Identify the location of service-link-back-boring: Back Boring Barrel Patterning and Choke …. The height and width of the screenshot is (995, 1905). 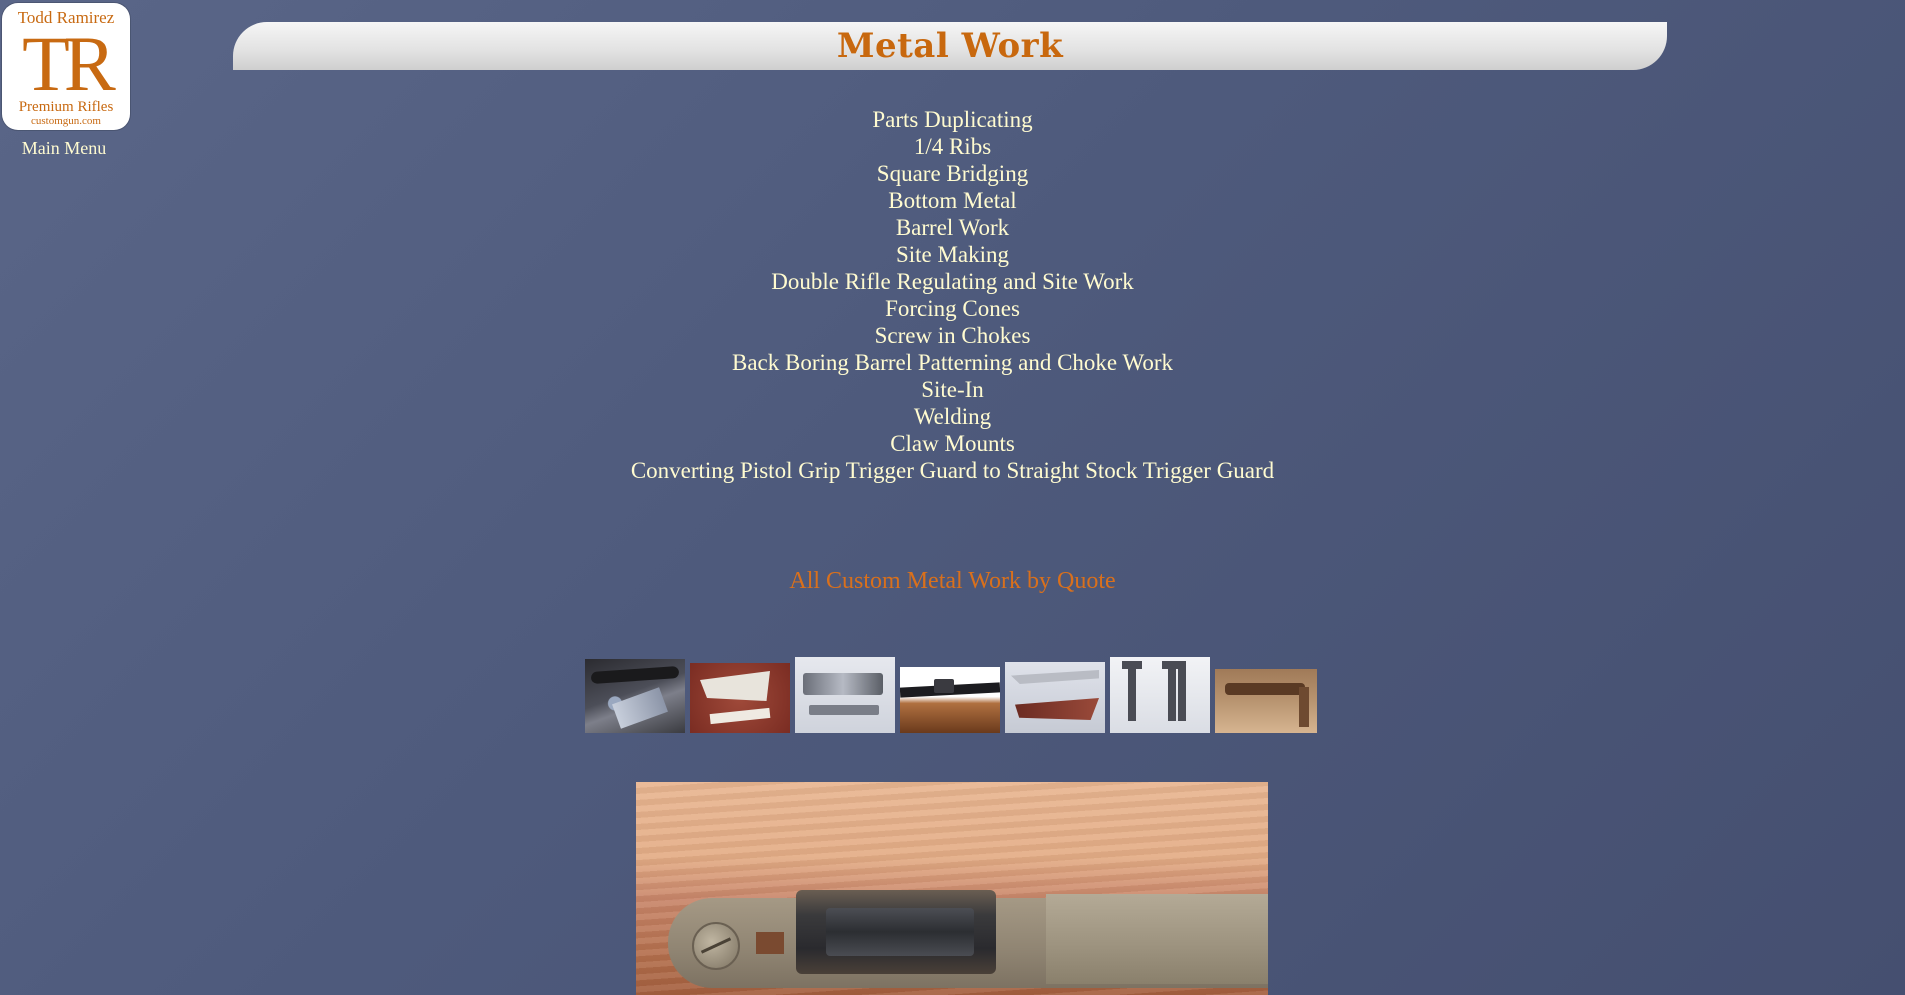
(952, 362).